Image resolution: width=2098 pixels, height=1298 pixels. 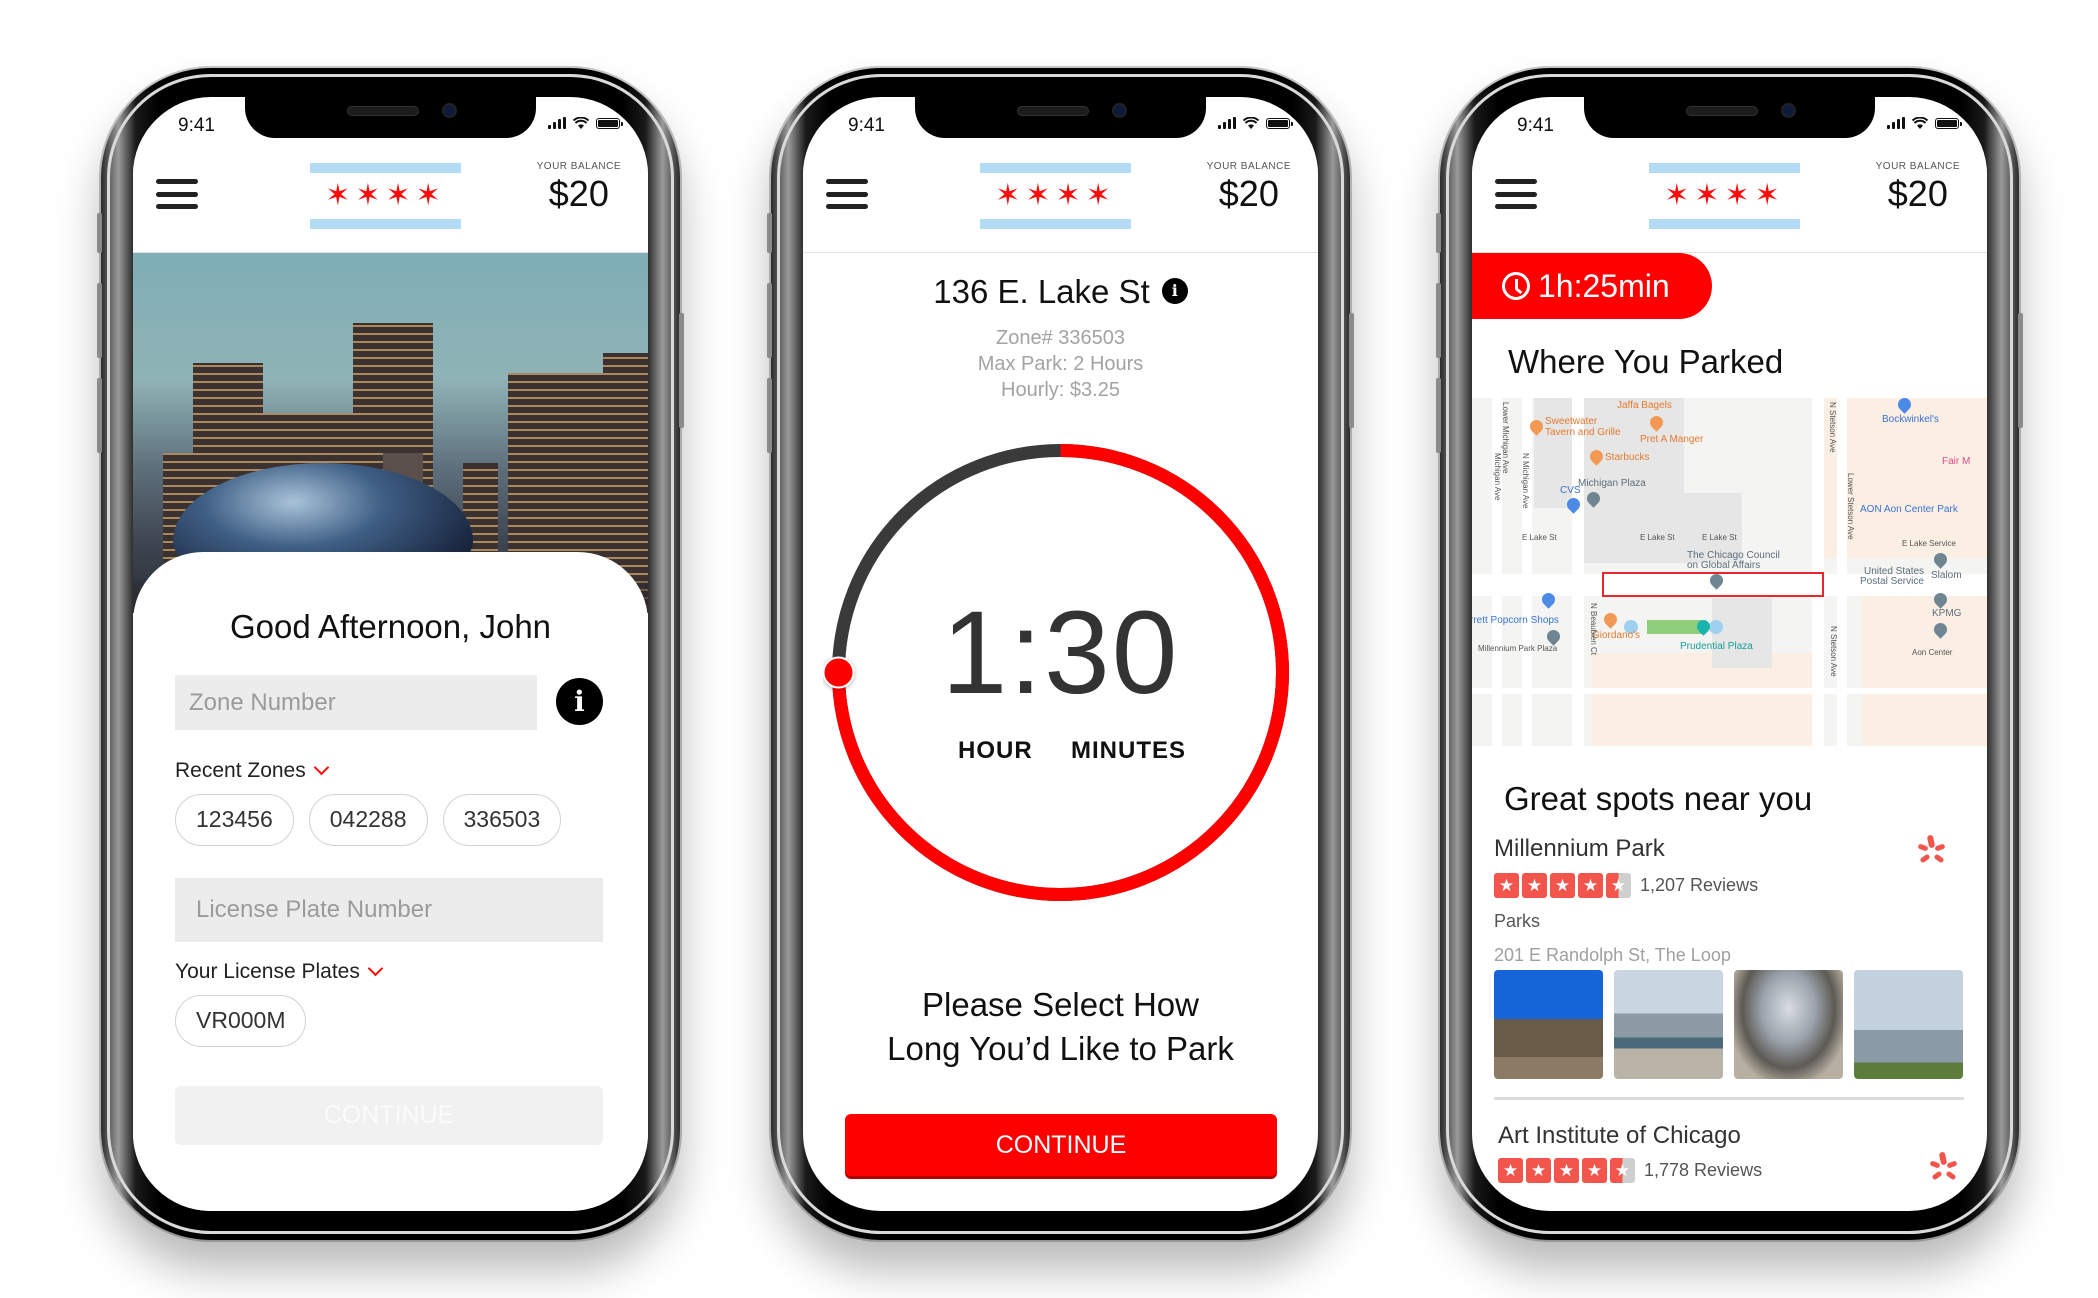 What do you see at coordinates (1892, 581) in the screenshot?
I see `map-label: Postal Service` at bounding box center [1892, 581].